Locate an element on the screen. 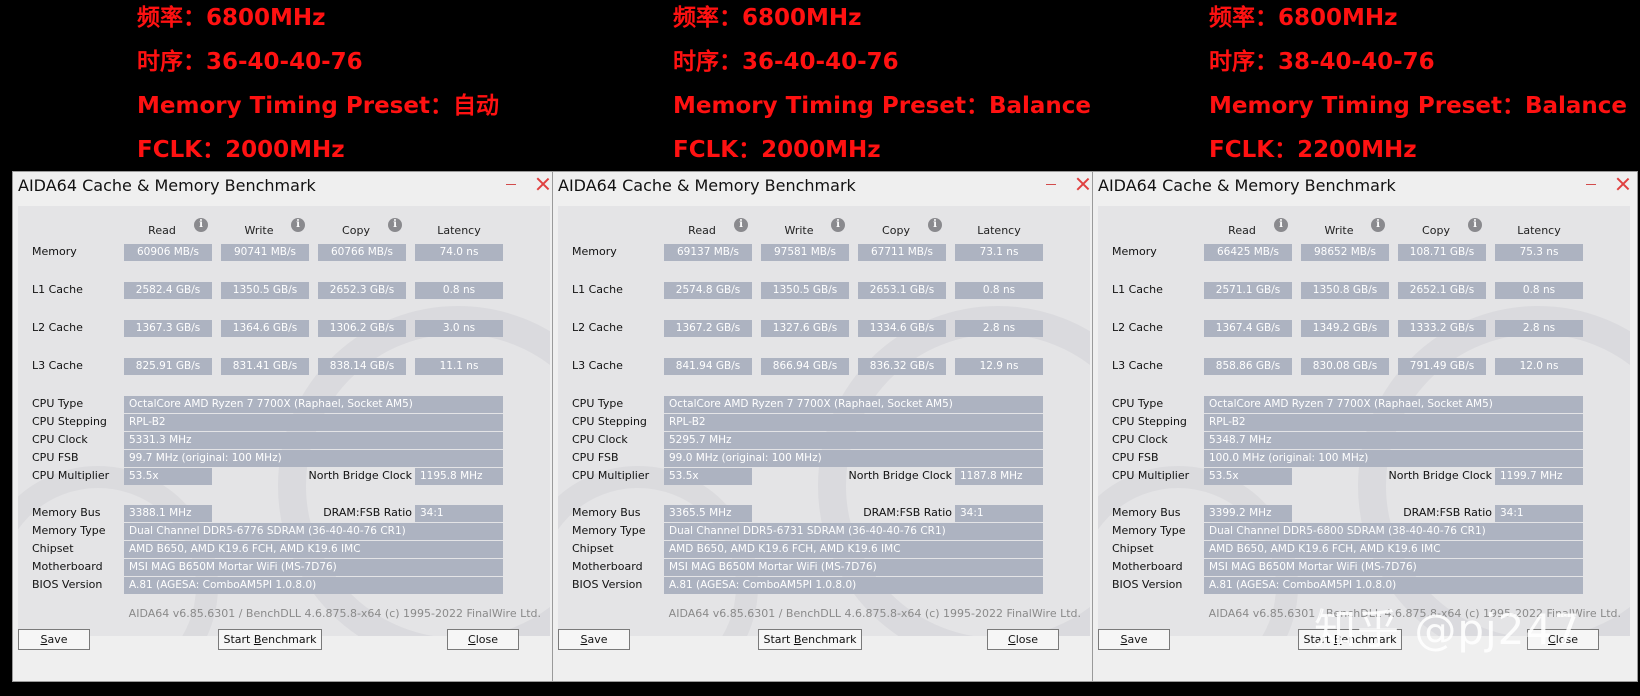 The image size is (1640, 696). cpu-fsb-value: 99.7 MHz (original: 100 MHz) is located at coordinates (313, 458).